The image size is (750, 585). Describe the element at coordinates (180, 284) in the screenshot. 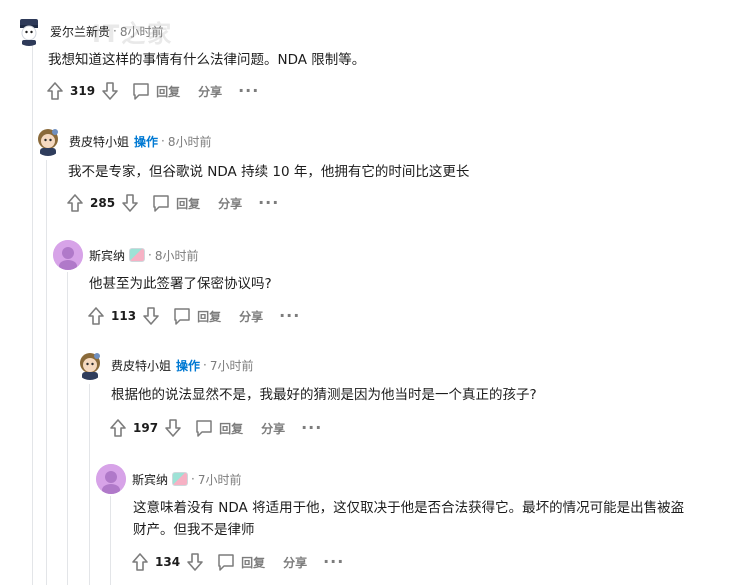

I see `comment-body: 他甚至为此签署了保密协议吗?` at that location.